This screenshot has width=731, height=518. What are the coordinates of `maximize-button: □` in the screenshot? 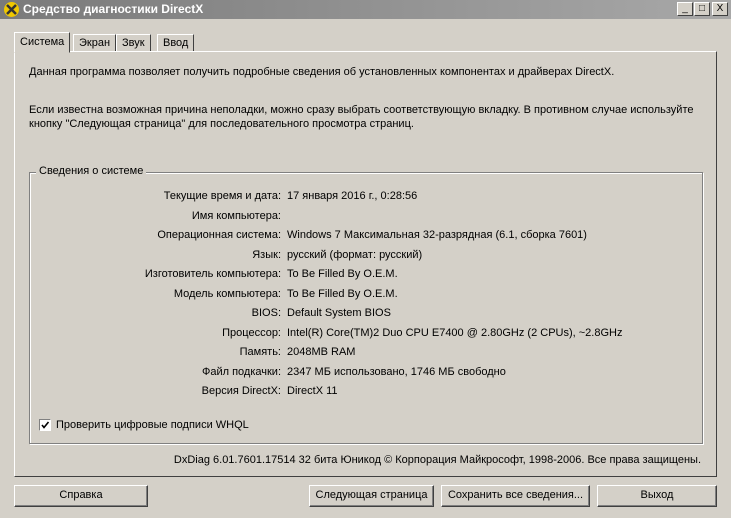 It's located at (702, 9).